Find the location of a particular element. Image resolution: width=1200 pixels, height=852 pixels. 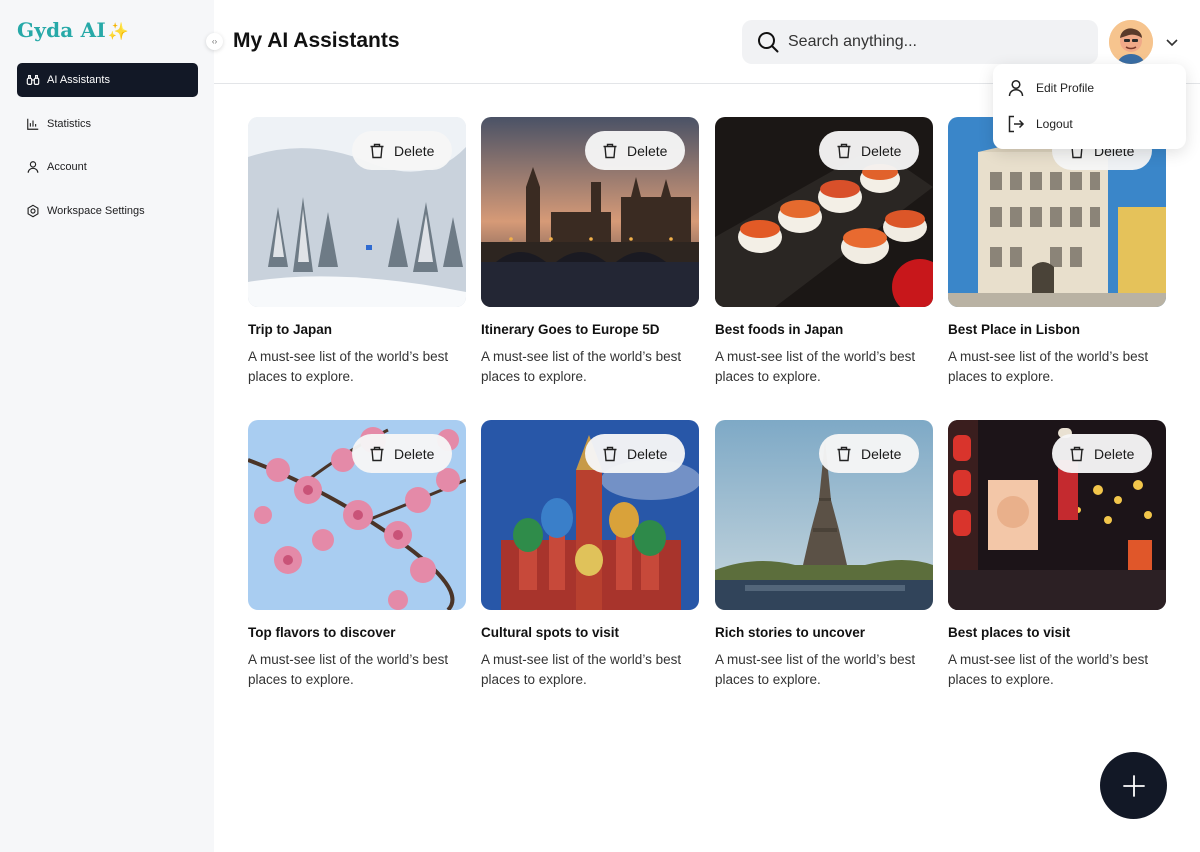

search-icon is located at coordinates (768, 42).